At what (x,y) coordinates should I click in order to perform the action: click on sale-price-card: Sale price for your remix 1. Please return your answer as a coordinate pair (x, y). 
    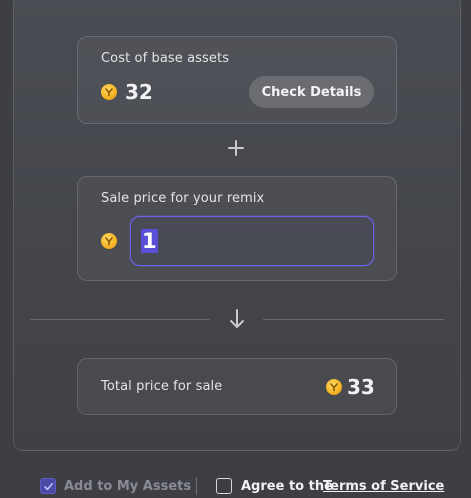
    Looking at the image, I should click on (237, 228).